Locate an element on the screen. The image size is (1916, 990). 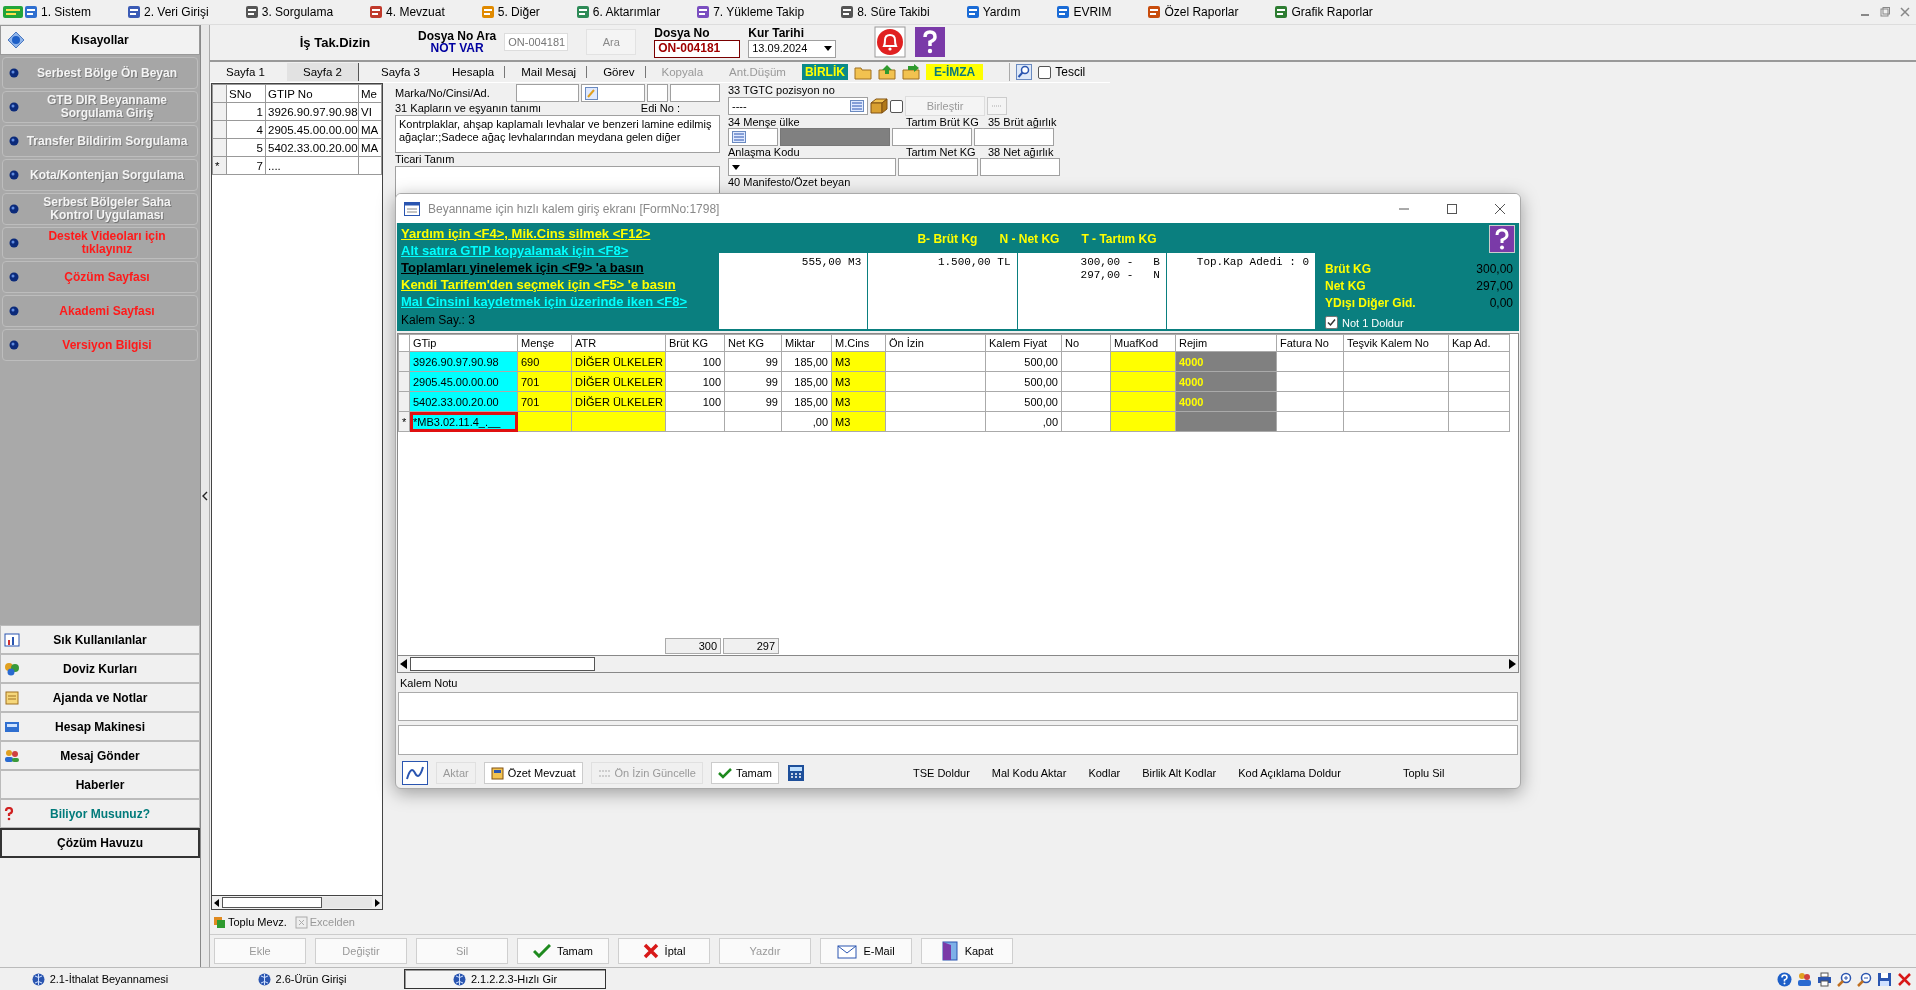
sidebar-panel: Çözüm Havuzu is located at coordinates (100, 843).